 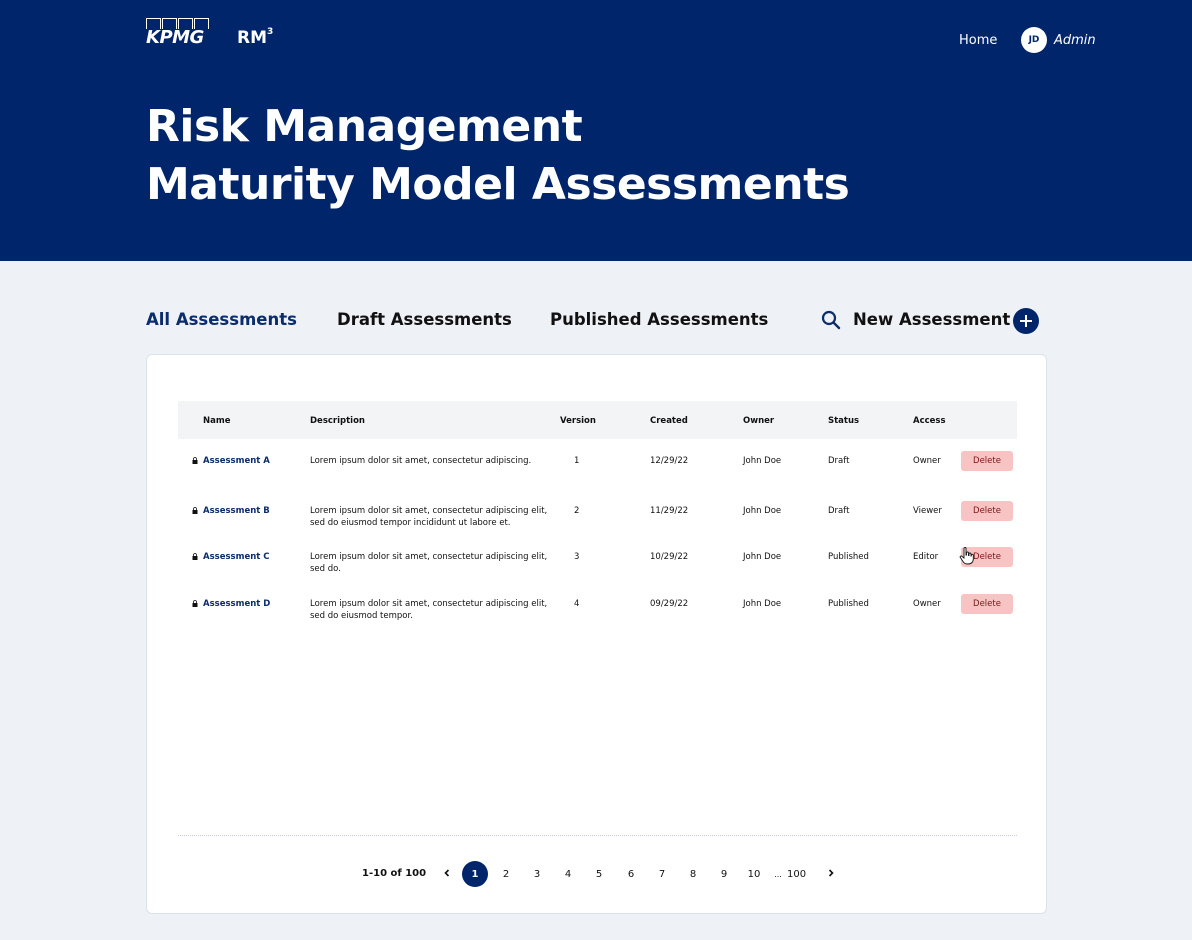 I want to click on tab-published-assessments: Published Assessments, so click(x=659, y=319).